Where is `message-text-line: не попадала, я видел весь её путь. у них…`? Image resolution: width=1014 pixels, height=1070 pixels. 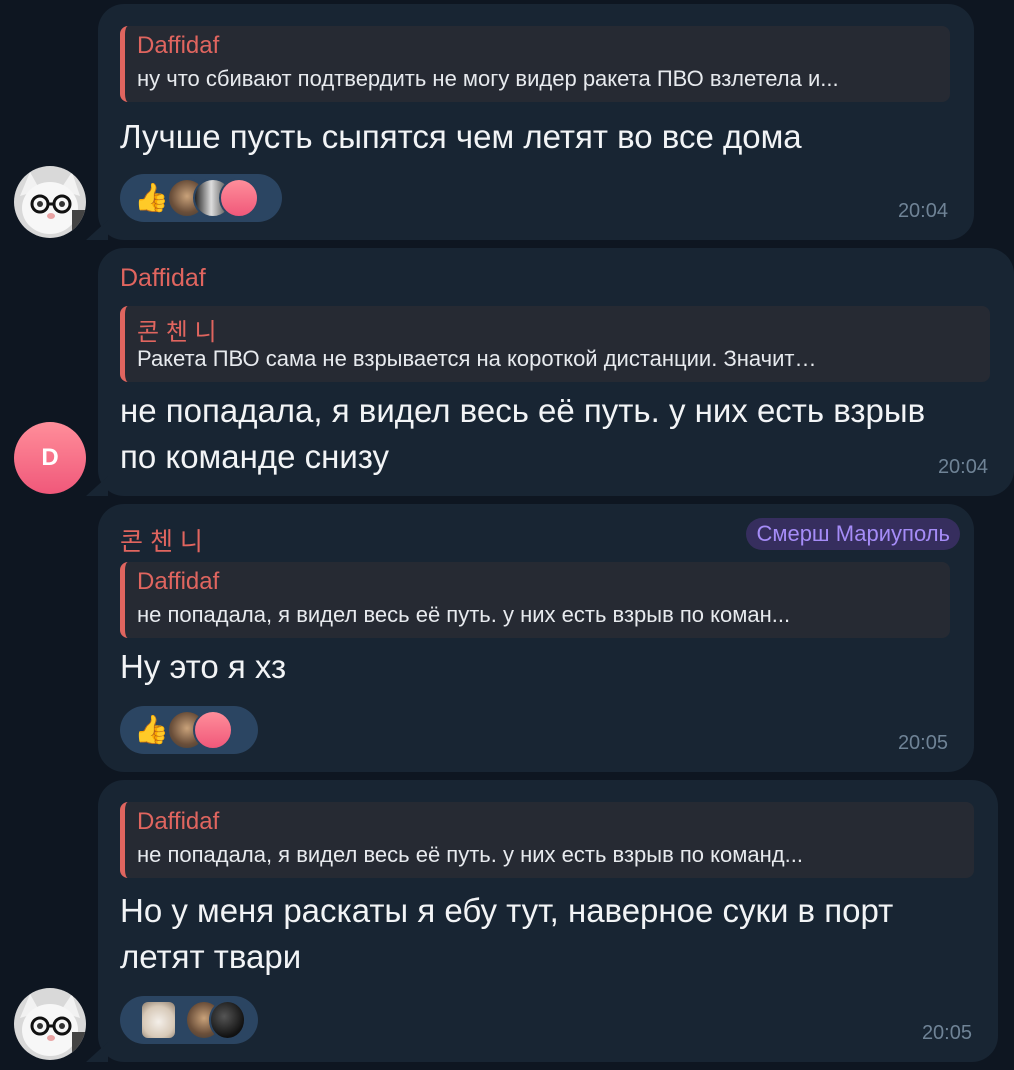 message-text-line: не попадала, я видел весь её путь. у них… is located at coordinates (523, 410).